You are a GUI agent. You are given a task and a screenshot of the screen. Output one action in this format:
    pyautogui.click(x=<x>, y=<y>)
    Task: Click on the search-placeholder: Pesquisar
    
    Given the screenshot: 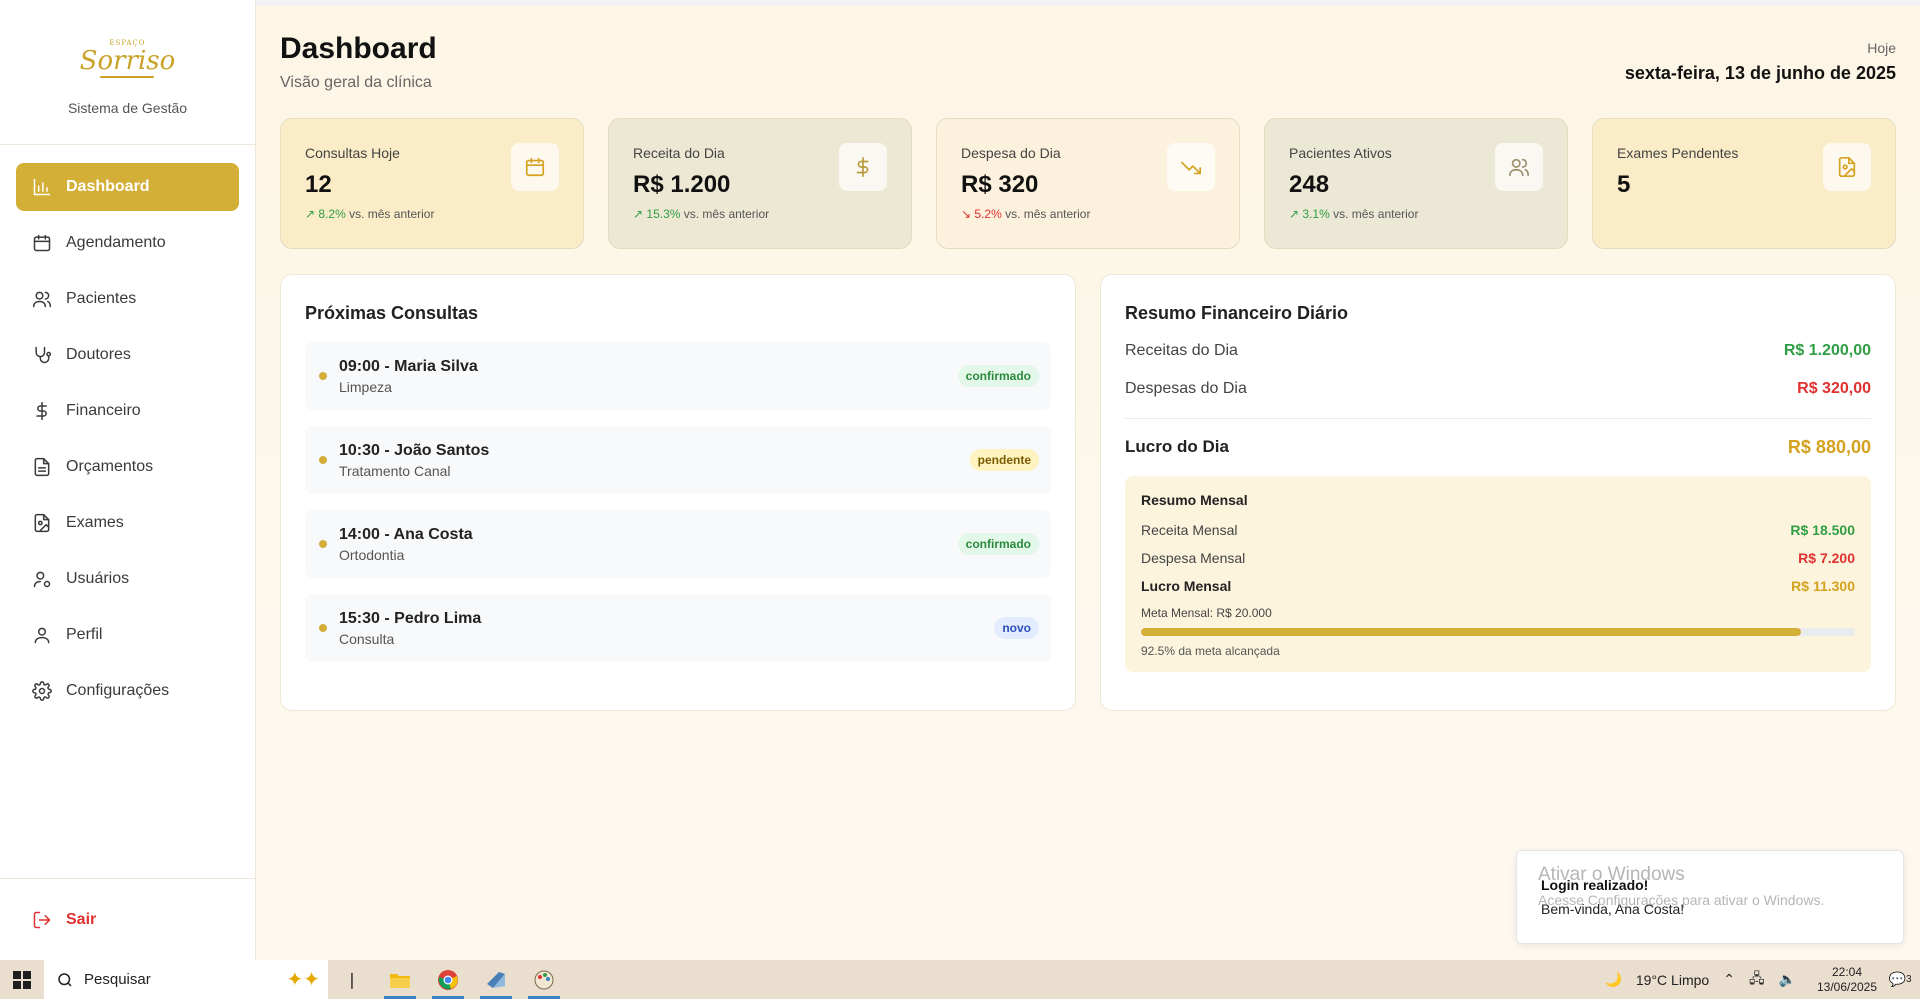 What is the action you would take?
    pyautogui.click(x=117, y=979)
    